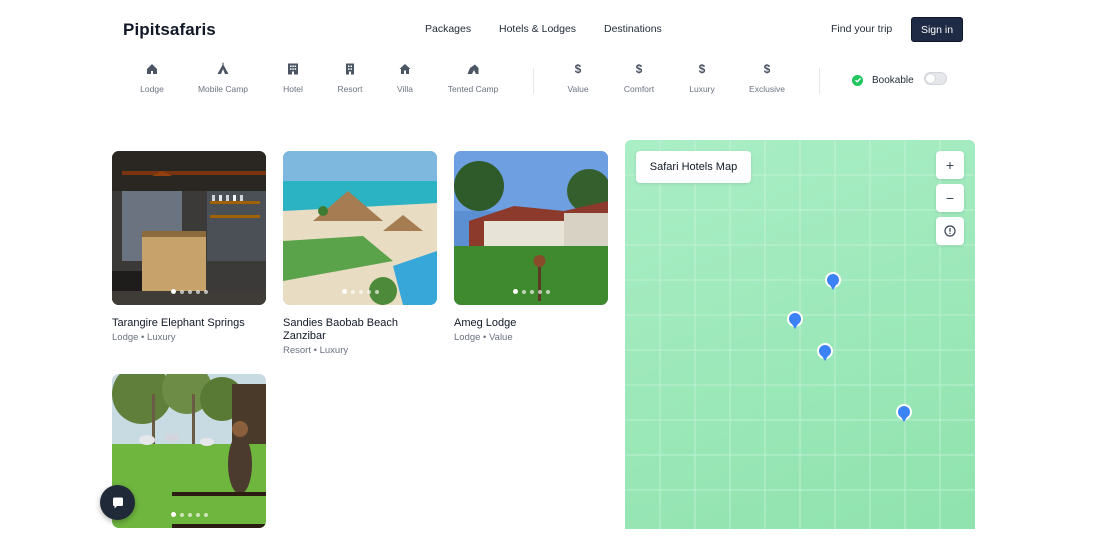 The image size is (1100, 550). I want to click on tented-camp-icon, so click(473, 69).